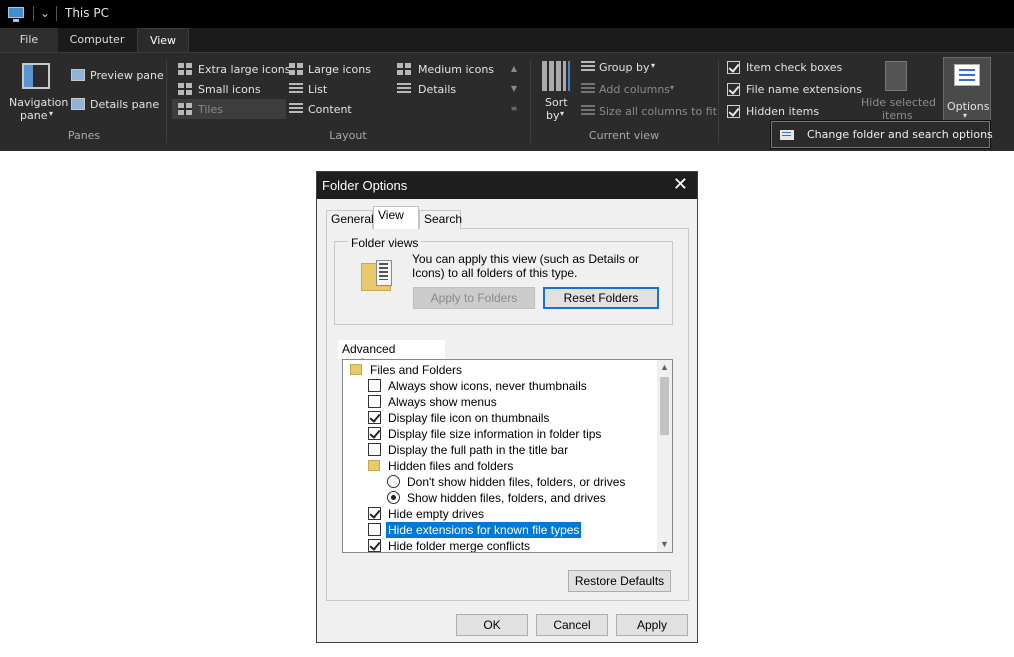 The width and height of the screenshot is (1014, 657). I want to click on cancel-button: Cancel, so click(572, 625).